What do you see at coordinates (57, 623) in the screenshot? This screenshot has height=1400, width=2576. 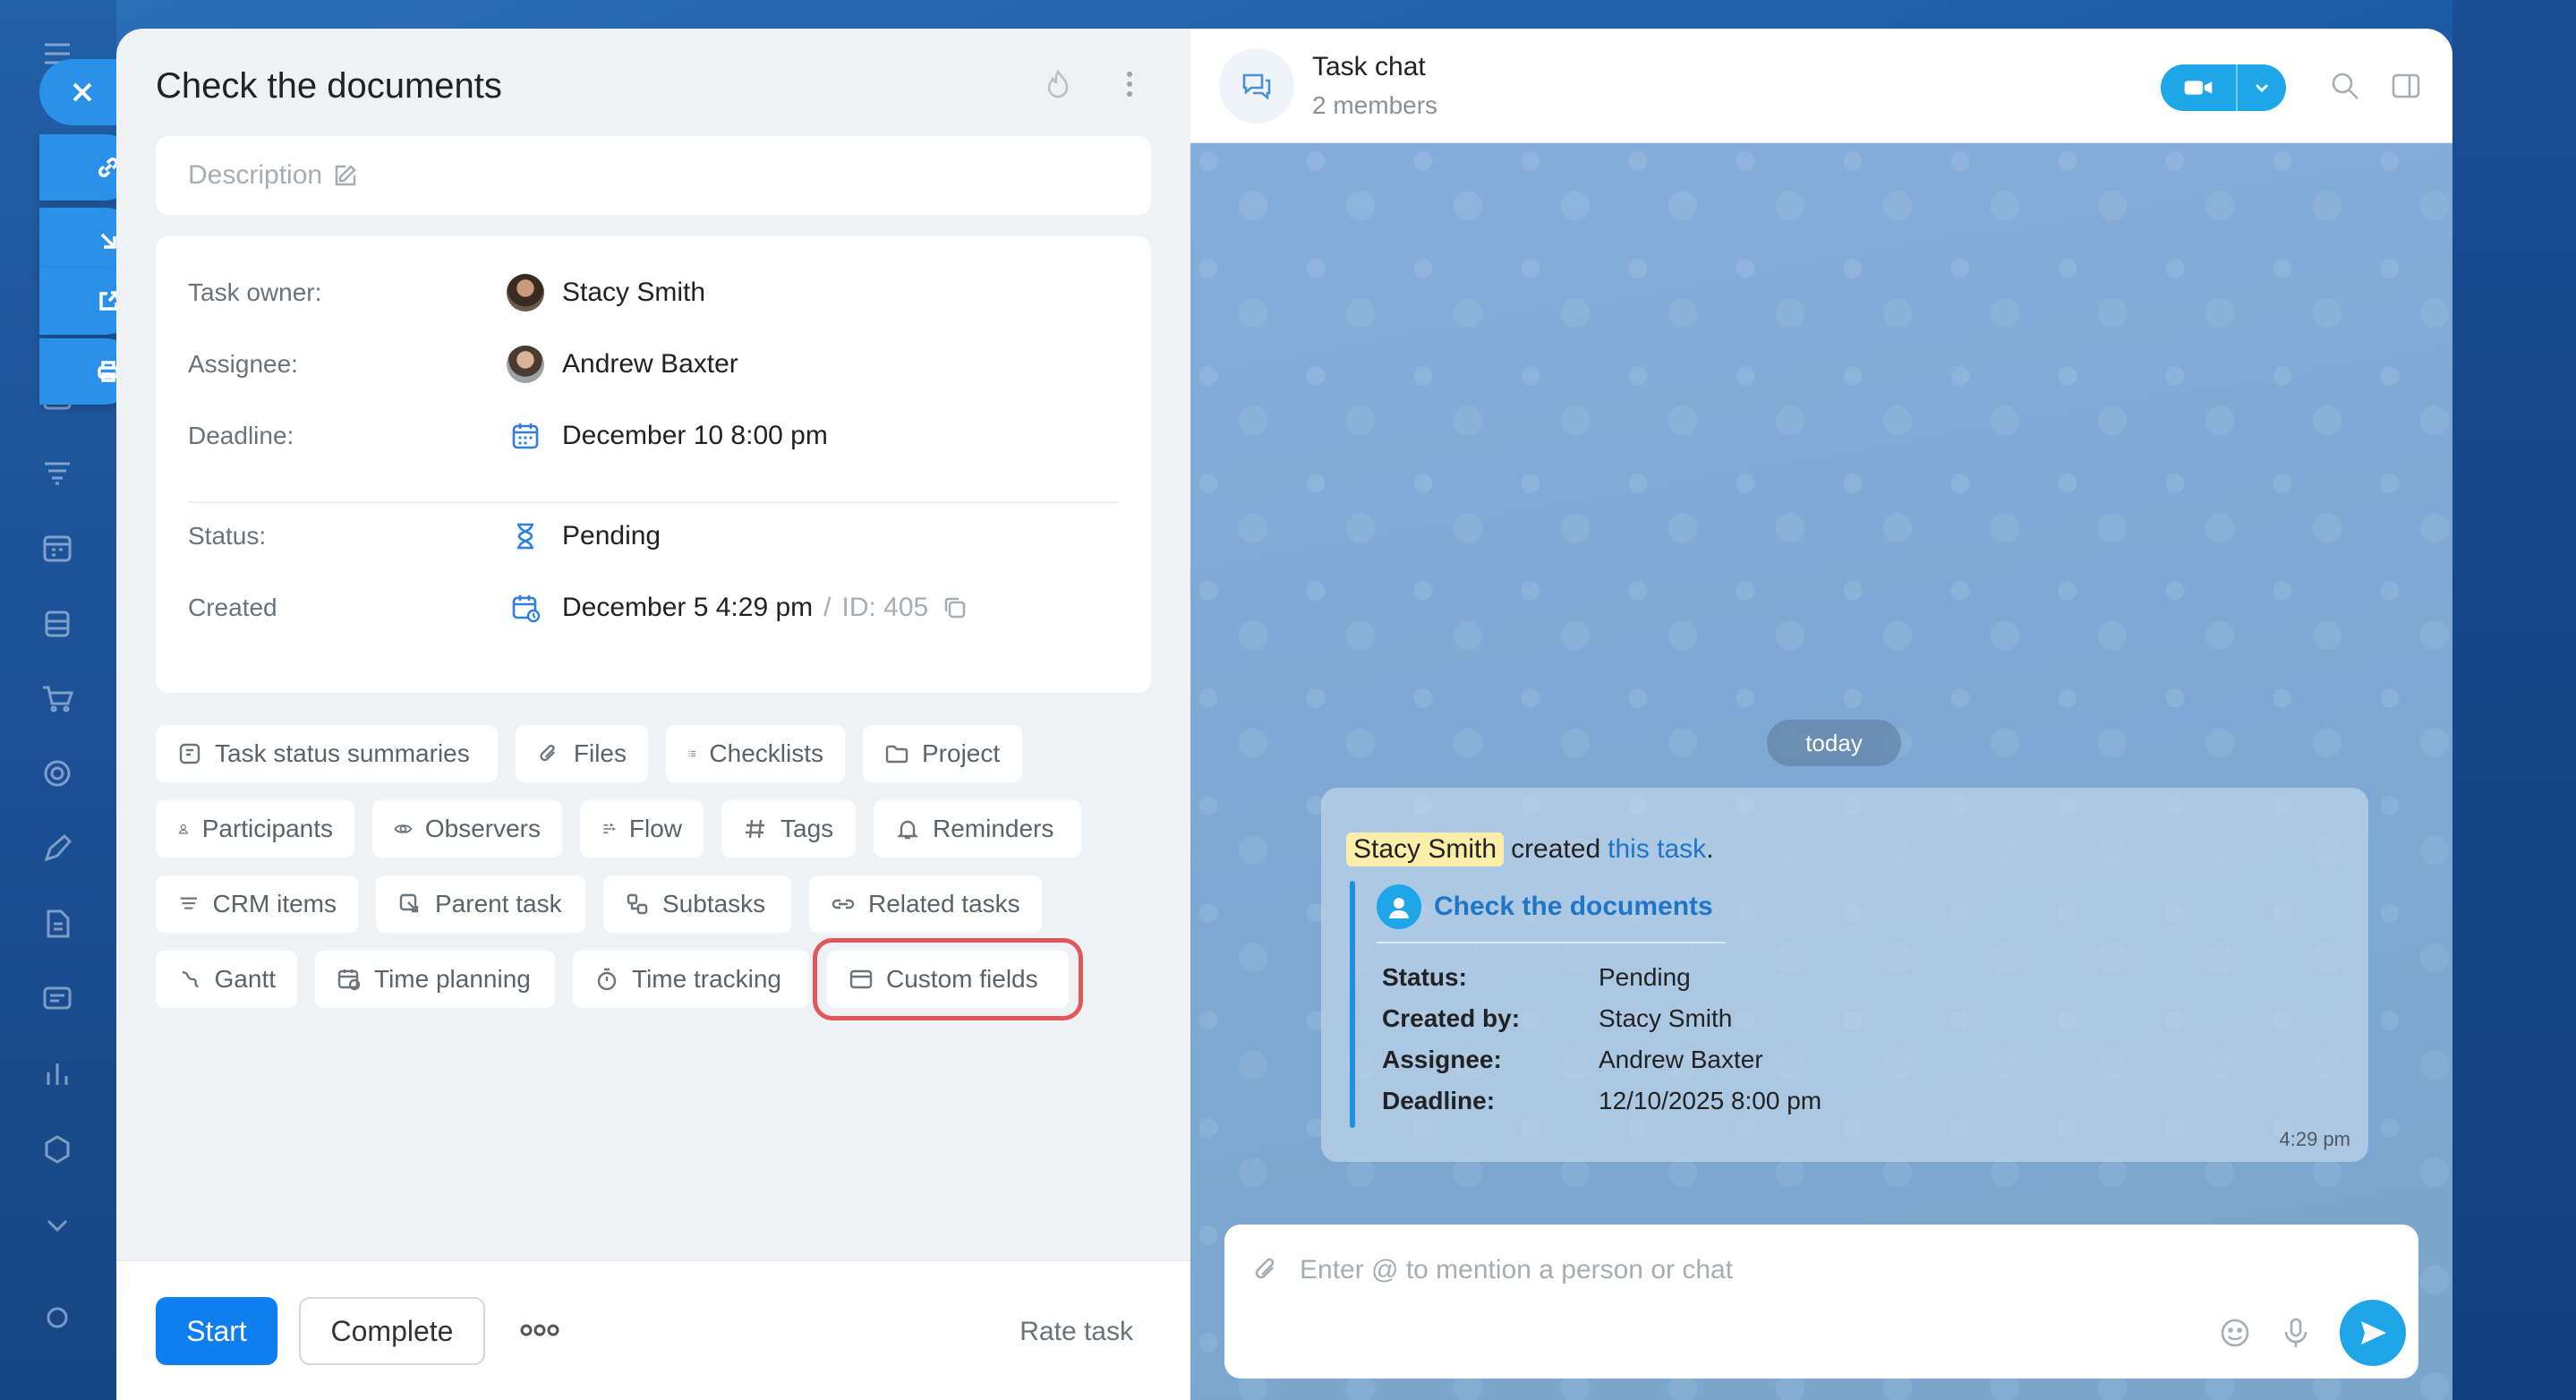 I see `store-icon` at bounding box center [57, 623].